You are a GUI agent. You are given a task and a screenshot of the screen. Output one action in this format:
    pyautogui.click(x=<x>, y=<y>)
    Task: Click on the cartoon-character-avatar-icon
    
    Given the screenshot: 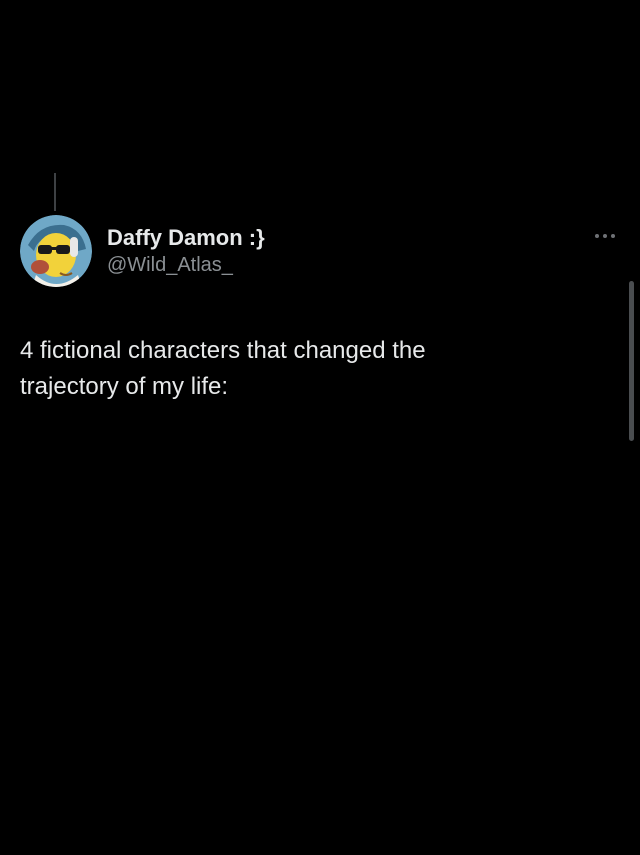 What is the action you would take?
    pyautogui.click(x=56, y=251)
    